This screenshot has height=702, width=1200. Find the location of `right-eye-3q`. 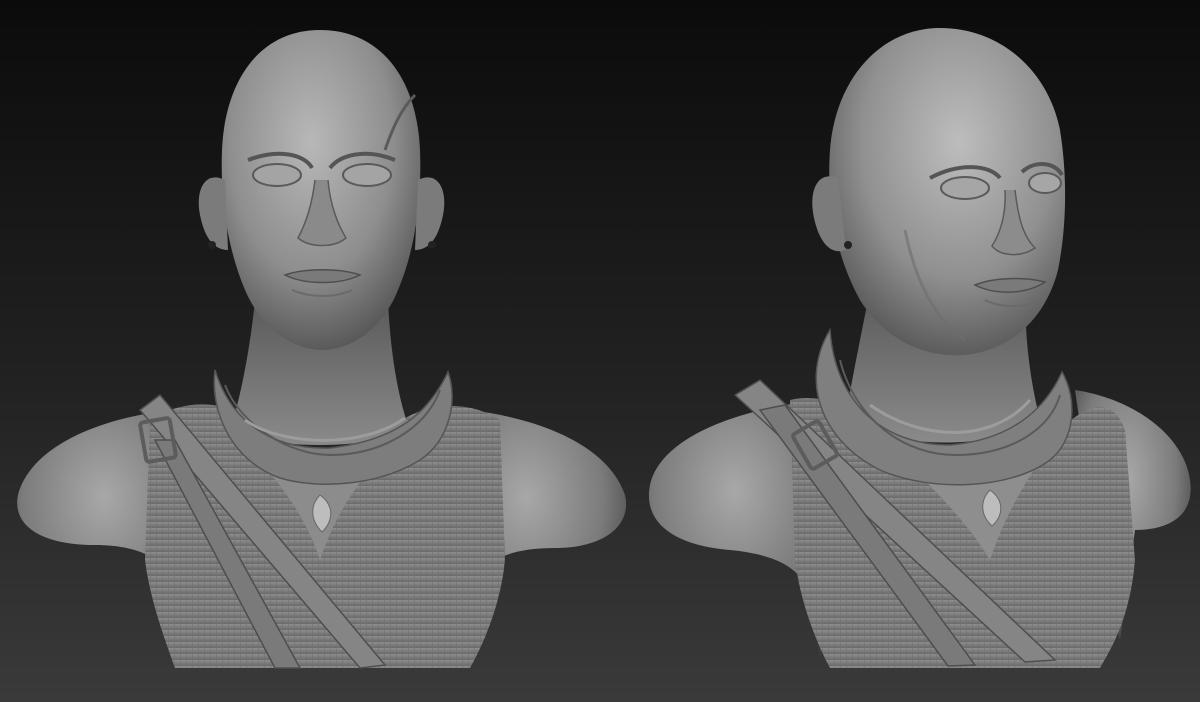

right-eye-3q is located at coordinates (1045, 183).